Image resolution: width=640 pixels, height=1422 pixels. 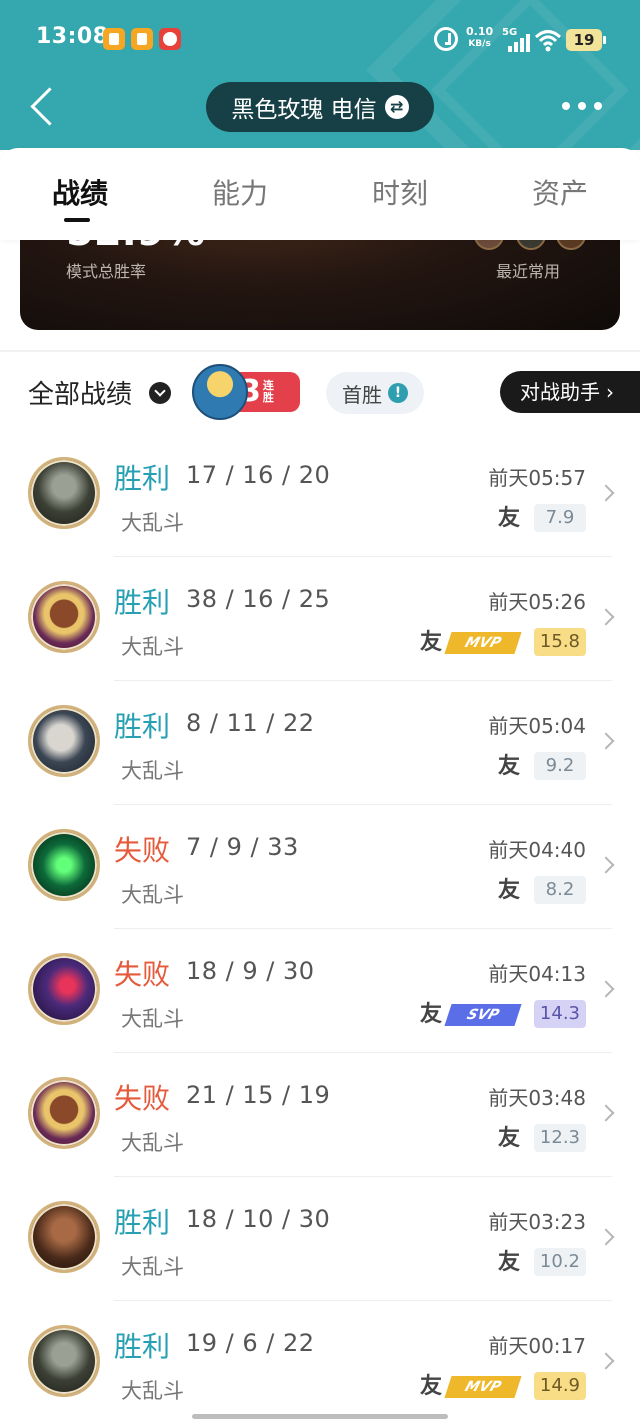 What do you see at coordinates (250, 1343) in the screenshot?
I see `match-kda: 19 / 6 / 22` at bounding box center [250, 1343].